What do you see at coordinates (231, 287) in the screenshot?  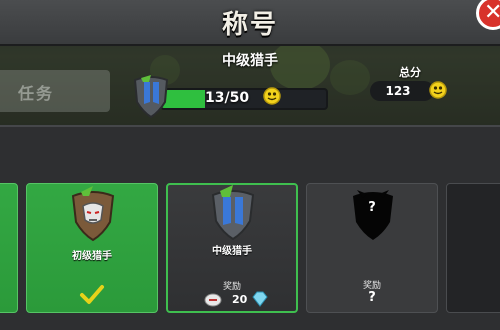 I see `reward-label: 奖励` at bounding box center [231, 287].